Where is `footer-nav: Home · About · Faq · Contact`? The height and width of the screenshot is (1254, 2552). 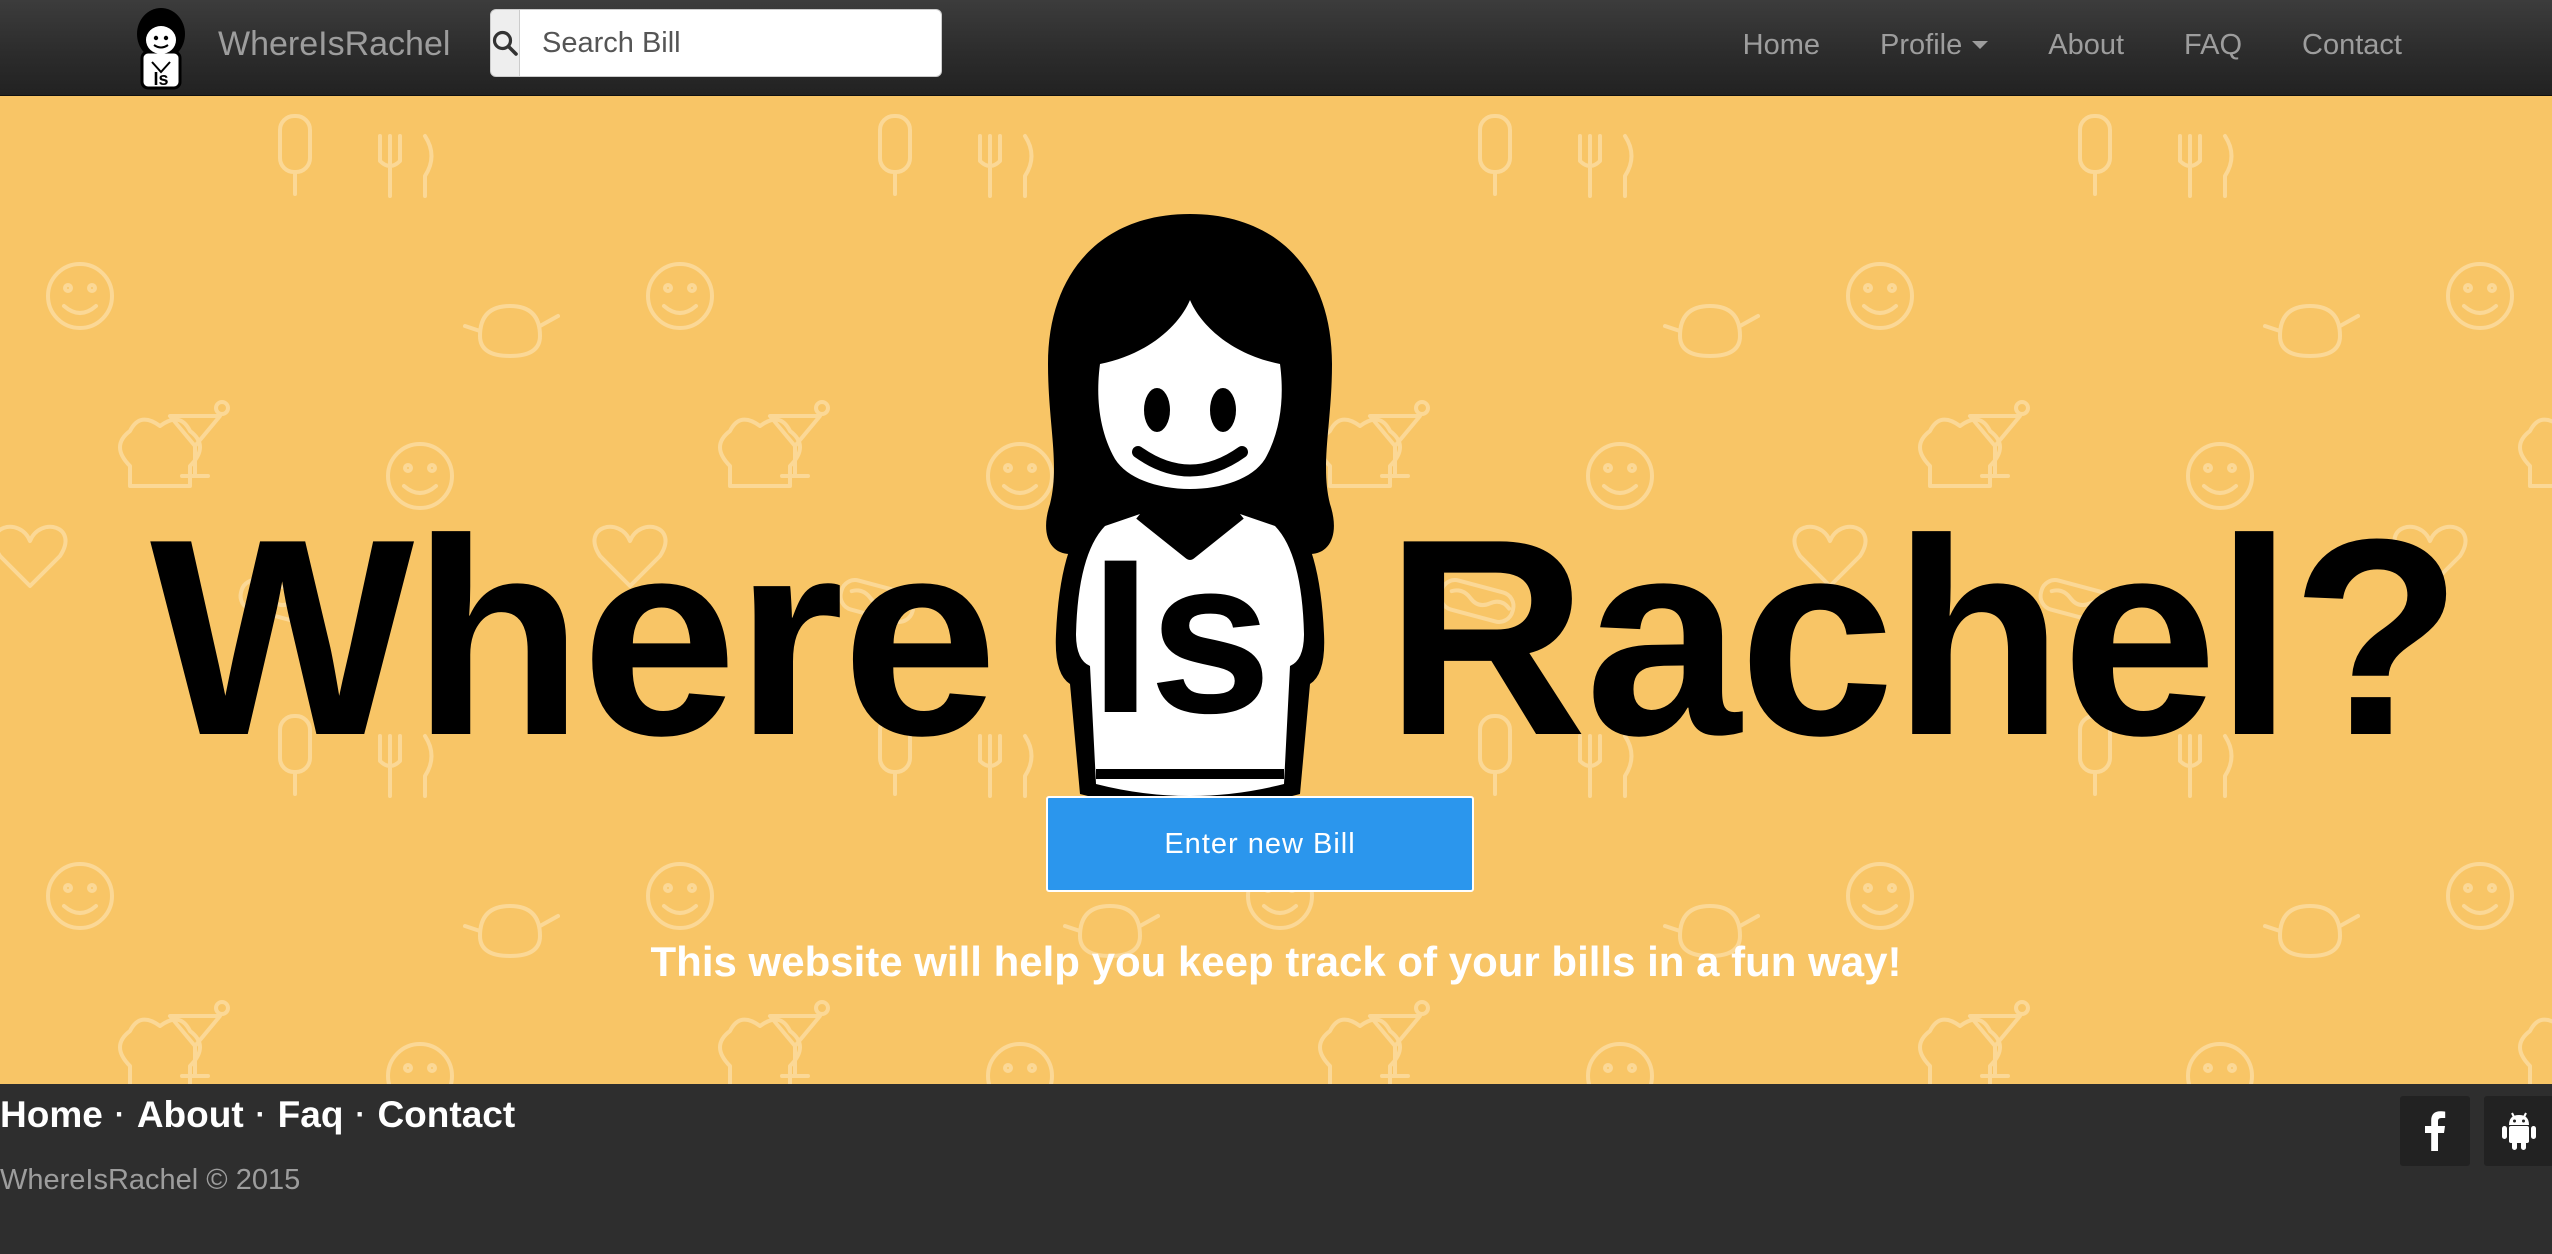 footer-nav: Home · About · Faq · Contact is located at coordinates (257, 1115).